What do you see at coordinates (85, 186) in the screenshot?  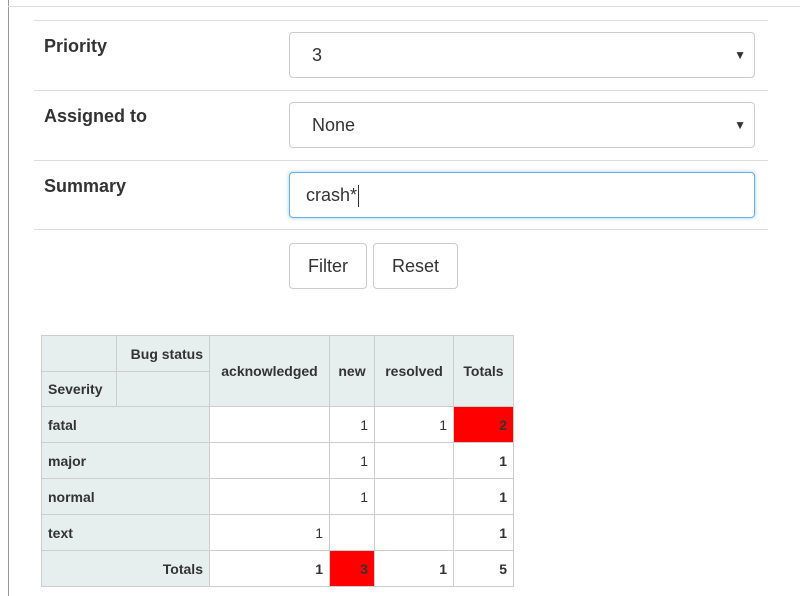 I see `summary-label: Summary` at bounding box center [85, 186].